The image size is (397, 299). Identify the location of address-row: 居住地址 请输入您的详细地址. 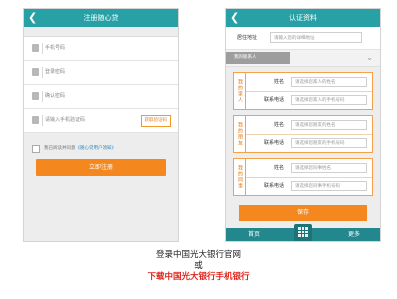
(303, 38).